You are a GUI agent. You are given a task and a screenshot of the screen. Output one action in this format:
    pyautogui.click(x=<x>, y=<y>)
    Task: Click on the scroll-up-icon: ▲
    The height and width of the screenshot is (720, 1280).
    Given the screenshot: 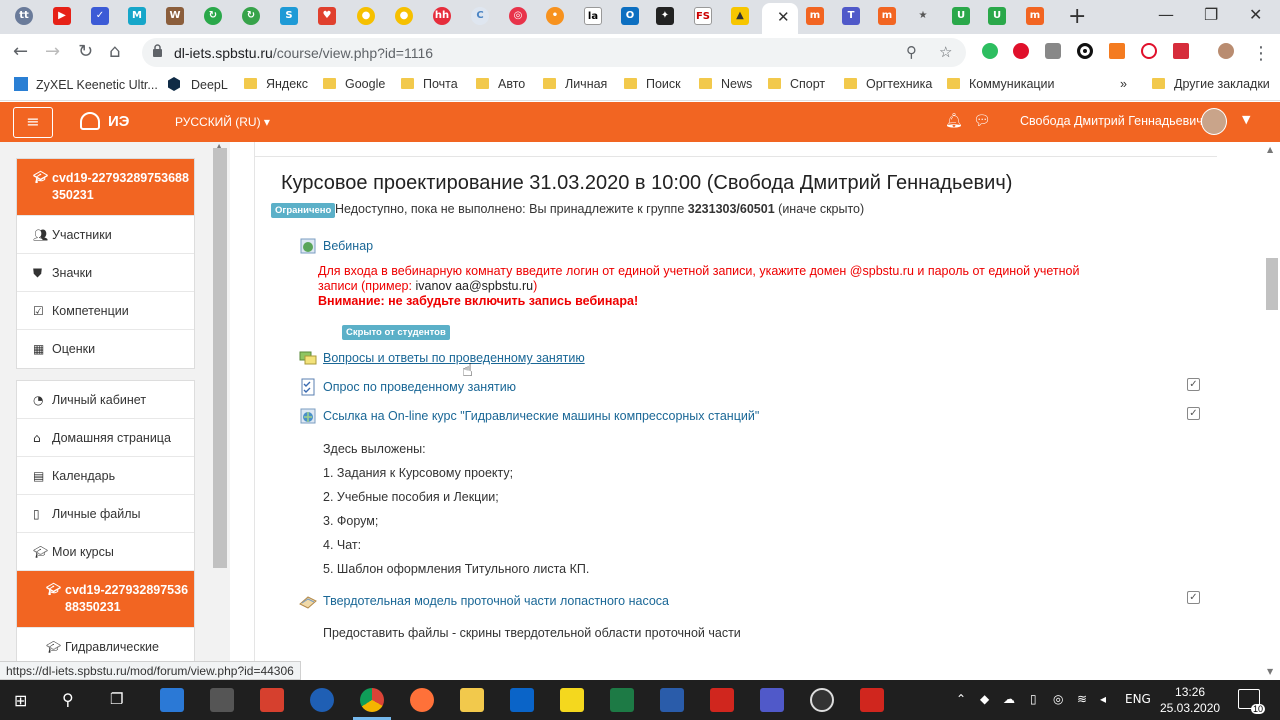 What is the action you would take?
    pyautogui.click(x=1270, y=149)
    